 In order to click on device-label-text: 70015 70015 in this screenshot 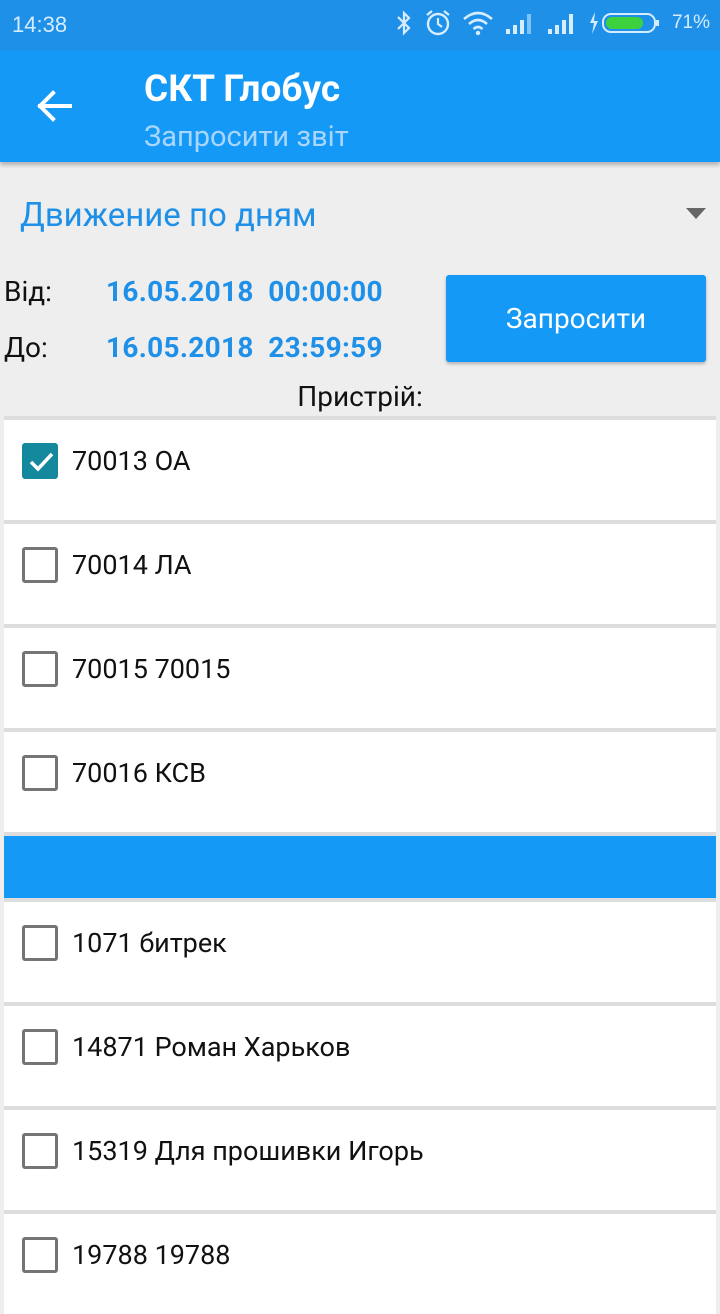, I will do `click(151, 669)`.